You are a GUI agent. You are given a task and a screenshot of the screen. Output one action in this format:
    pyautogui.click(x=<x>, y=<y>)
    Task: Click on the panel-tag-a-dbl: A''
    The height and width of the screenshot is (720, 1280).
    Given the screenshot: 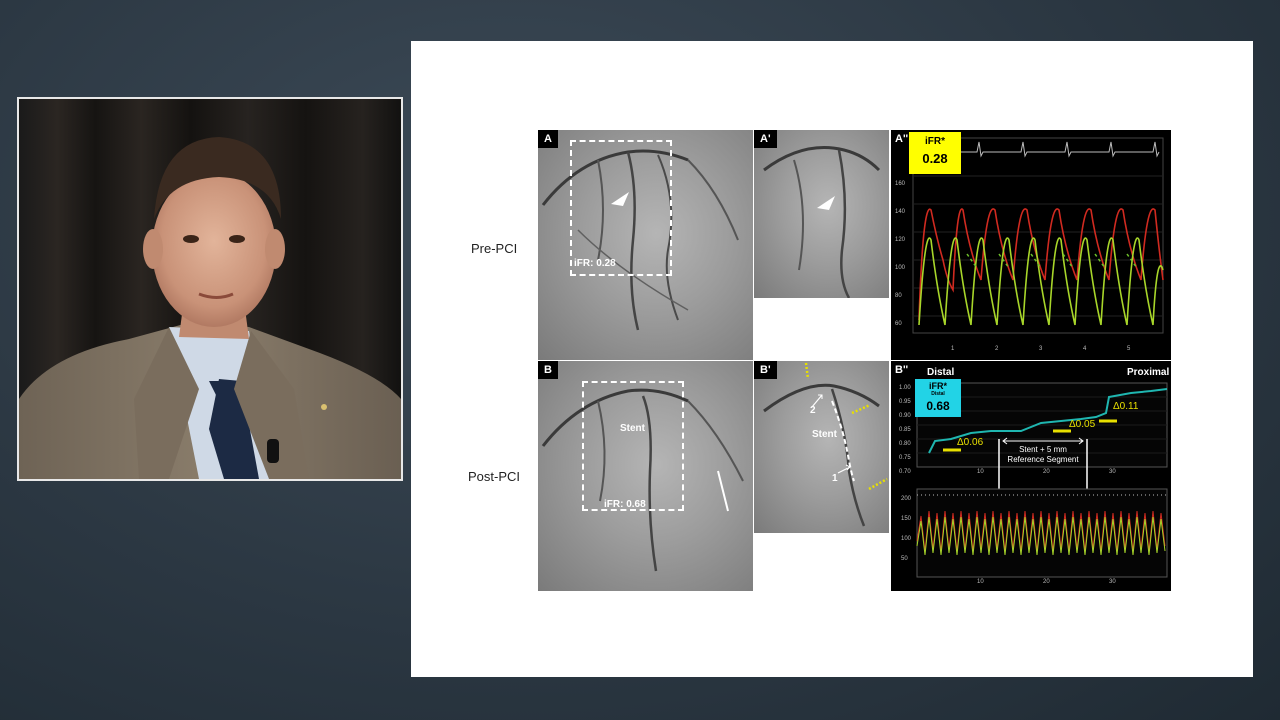 What is the action you would take?
    pyautogui.click(x=902, y=139)
    